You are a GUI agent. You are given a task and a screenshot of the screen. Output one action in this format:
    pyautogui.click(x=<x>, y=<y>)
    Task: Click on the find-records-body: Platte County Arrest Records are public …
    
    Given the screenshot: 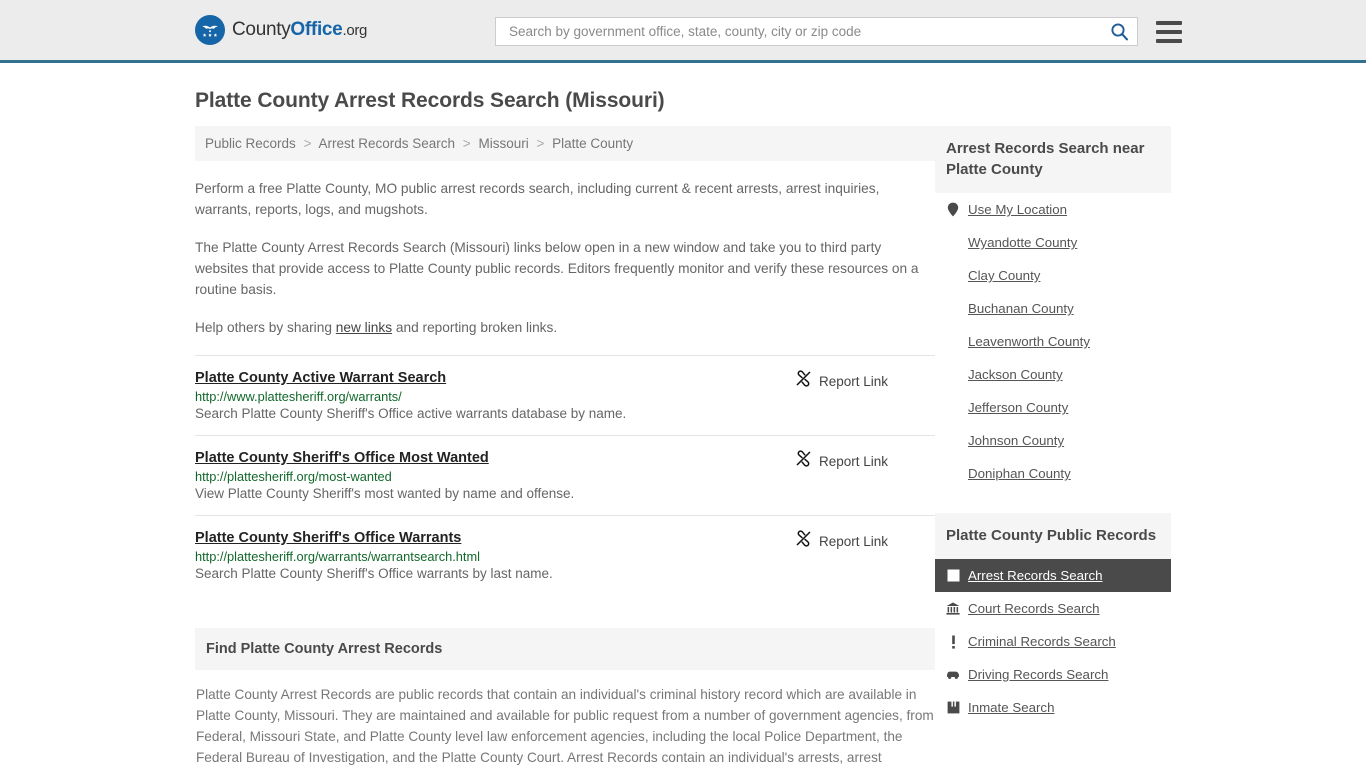 What is the action you would take?
    pyautogui.click(x=565, y=726)
    